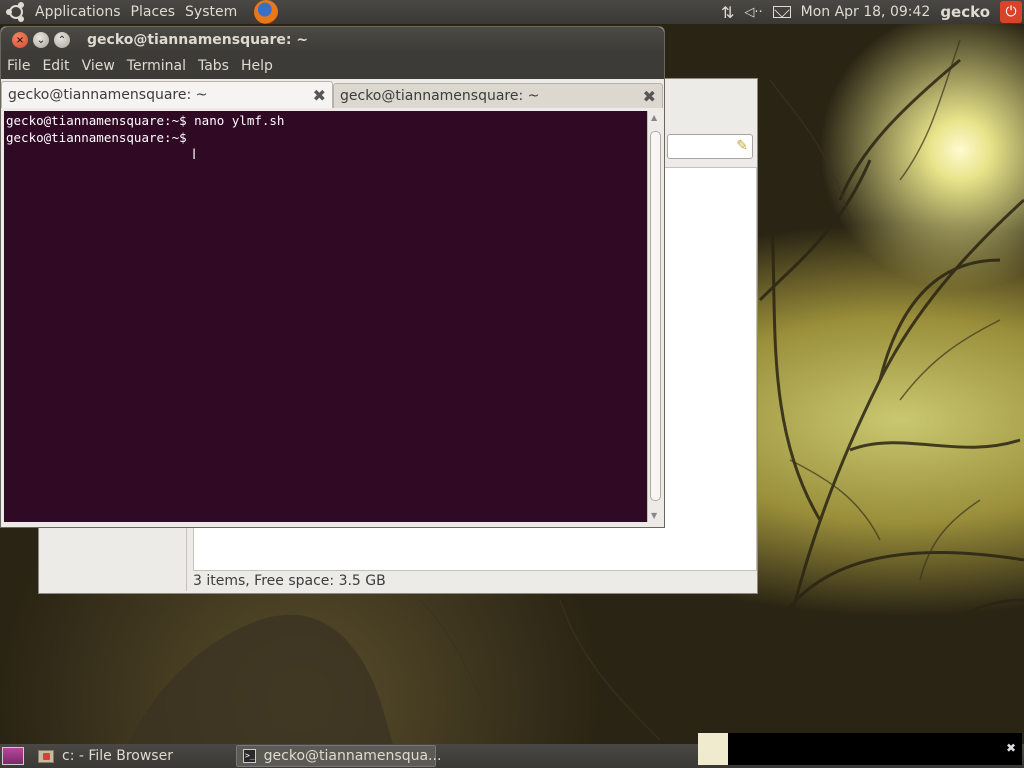  What do you see at coordinates (198, 40) in the screenshot?
I see `window-title: gecko@tiannamensquare: ~` at bounding box center [198, 40].